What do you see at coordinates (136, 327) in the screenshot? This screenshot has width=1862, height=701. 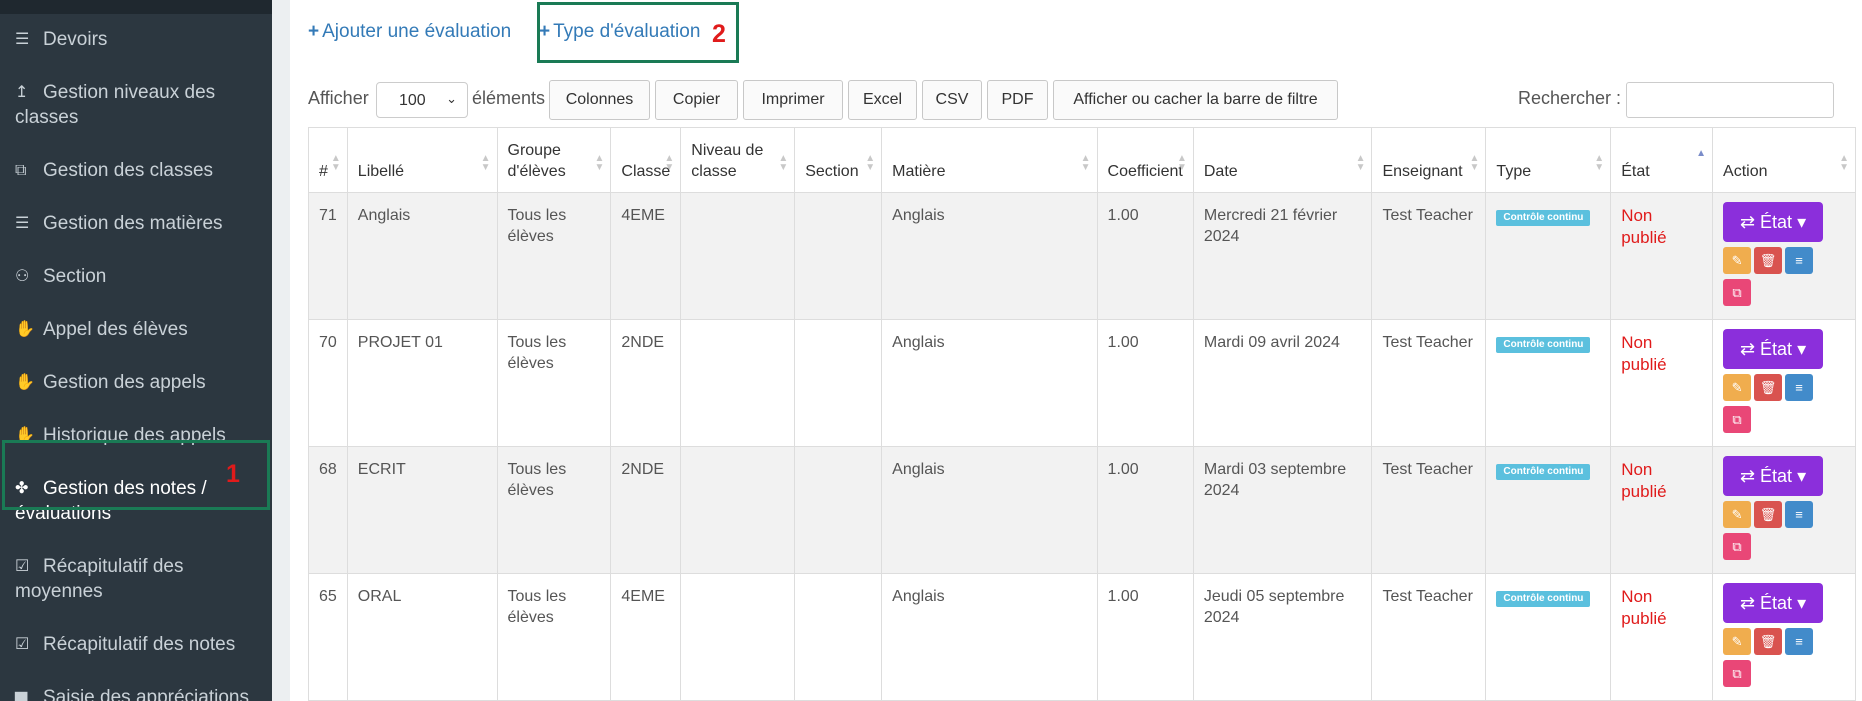 I see `sidebar-item-appel-eleves: ✋ Appel des élèves` at bounding box center [136, 327].